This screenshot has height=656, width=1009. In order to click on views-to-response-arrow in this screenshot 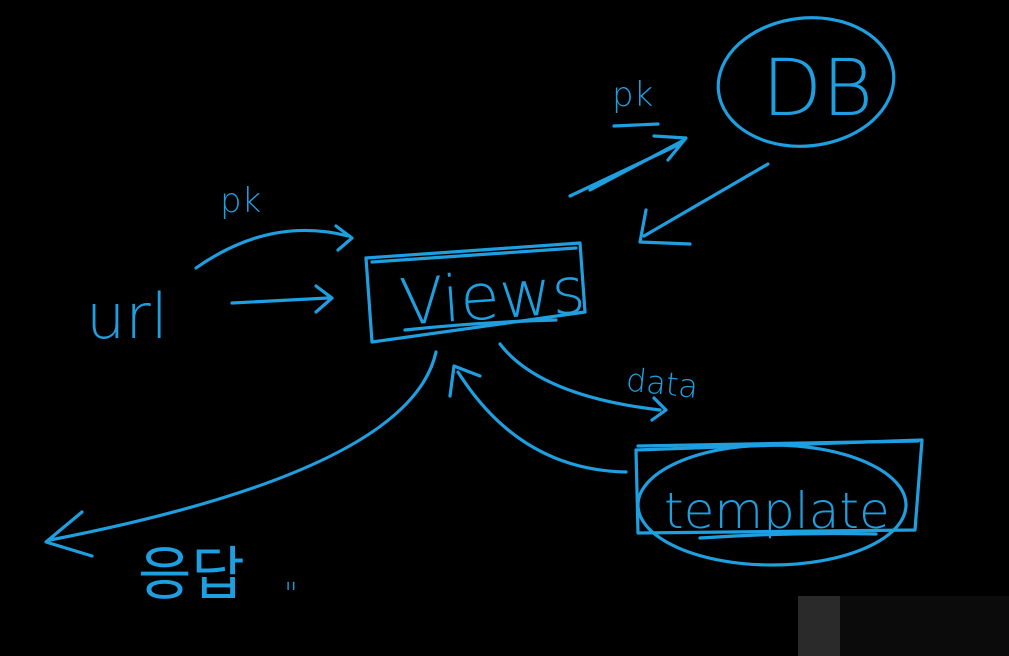, I will do `click(241, 454)`.